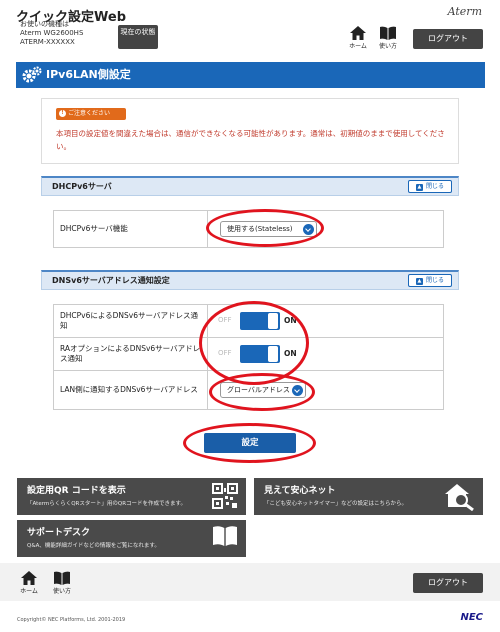 The width and height of the screenshot is (500, 632). Describe the element at coordinates (325, 390) in the screenshot. I see `dnsv6-lan-cell: グローバルアドレス` at that location.